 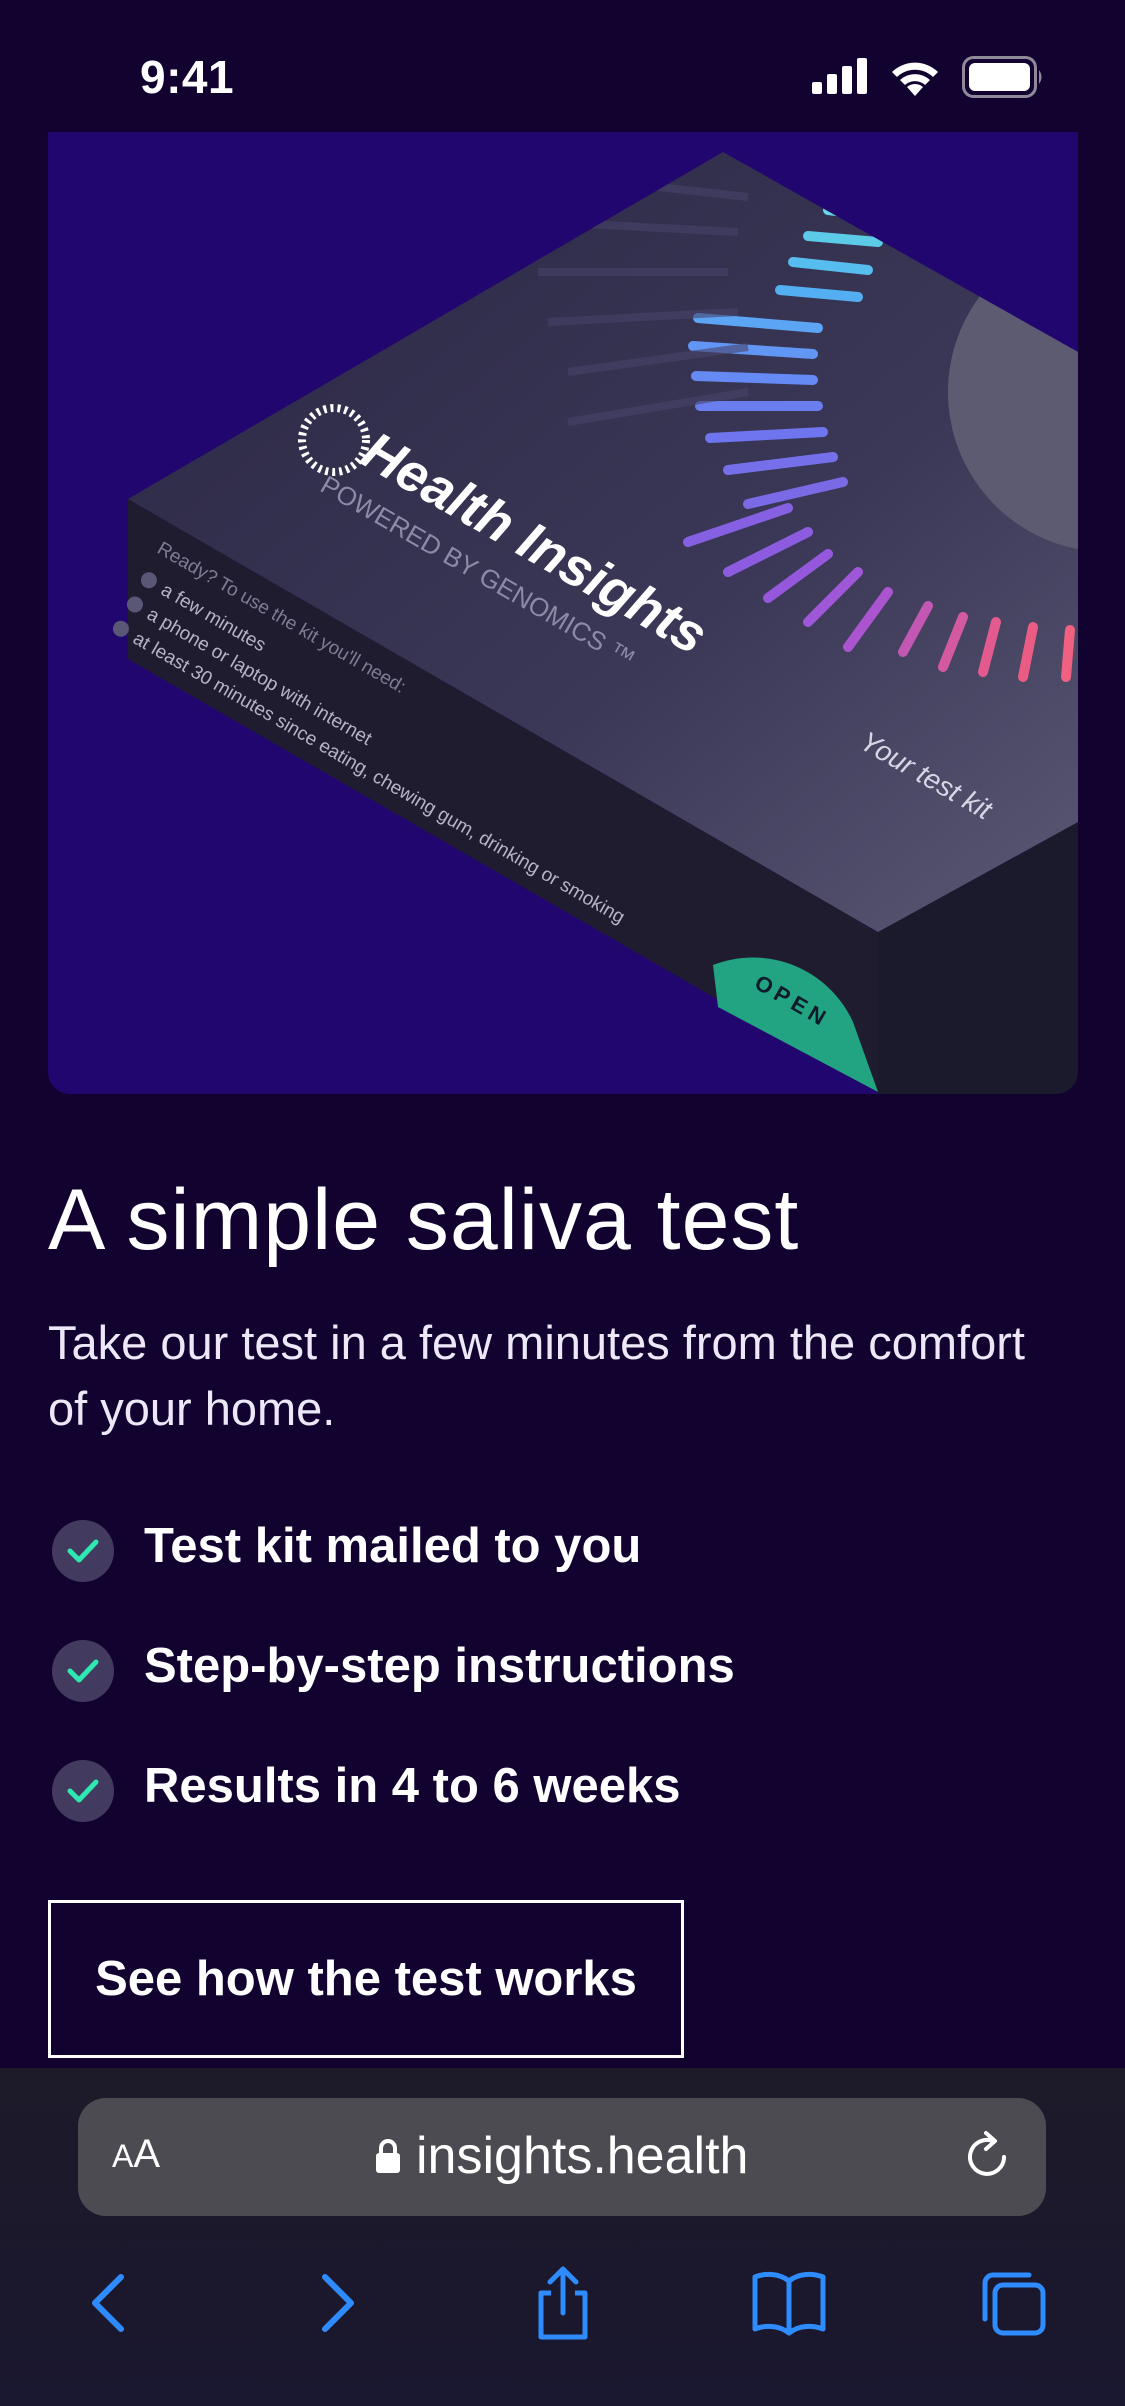 What do you see at coordinates (187, 77) in the screenshot?
I see `status-time: 9:41` at bounding box center [187, 77].